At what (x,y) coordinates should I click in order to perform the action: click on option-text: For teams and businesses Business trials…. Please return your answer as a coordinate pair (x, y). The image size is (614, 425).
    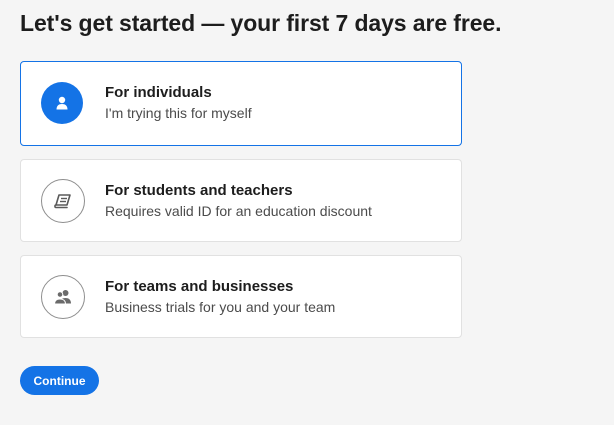
    Looking at the image, I should click on (220, 297).